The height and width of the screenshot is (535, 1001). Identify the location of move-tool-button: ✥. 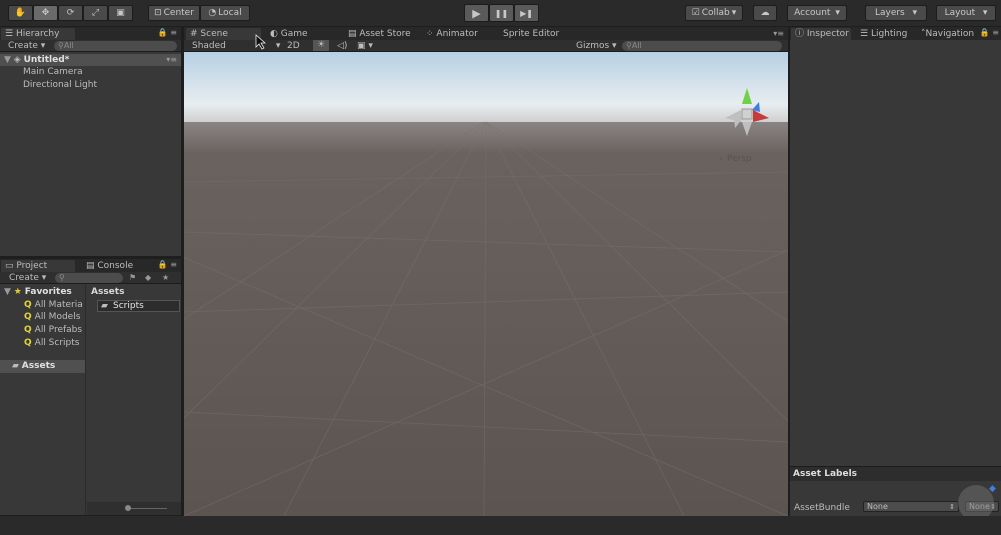
(45, 13).